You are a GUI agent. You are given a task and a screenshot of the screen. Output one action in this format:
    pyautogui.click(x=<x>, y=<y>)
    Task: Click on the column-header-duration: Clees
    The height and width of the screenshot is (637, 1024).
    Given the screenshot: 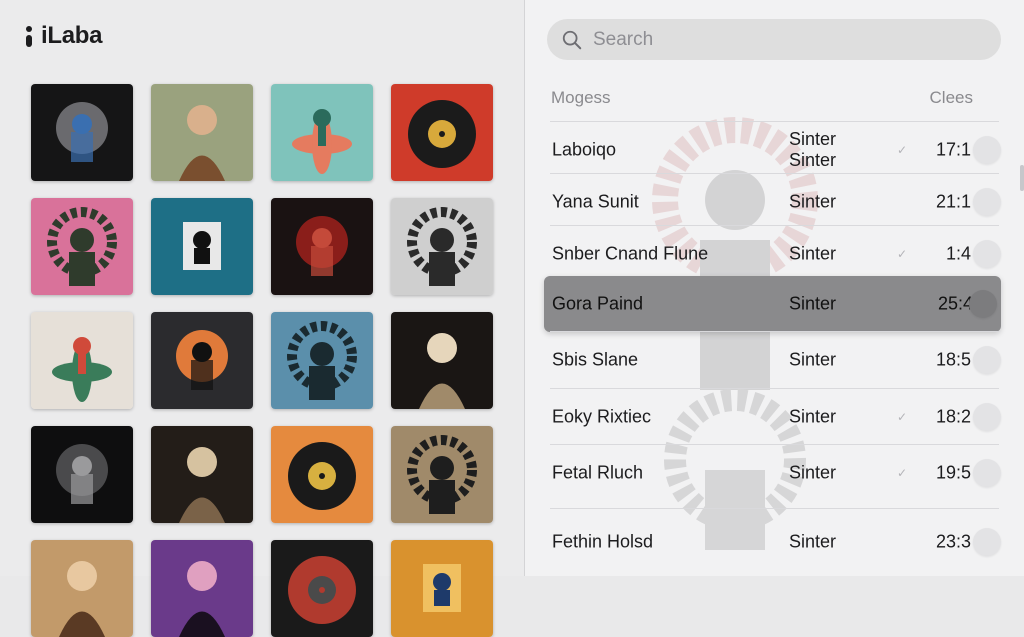 What is the action you would take?
    pyautogui.click(x=951, y=98)
    